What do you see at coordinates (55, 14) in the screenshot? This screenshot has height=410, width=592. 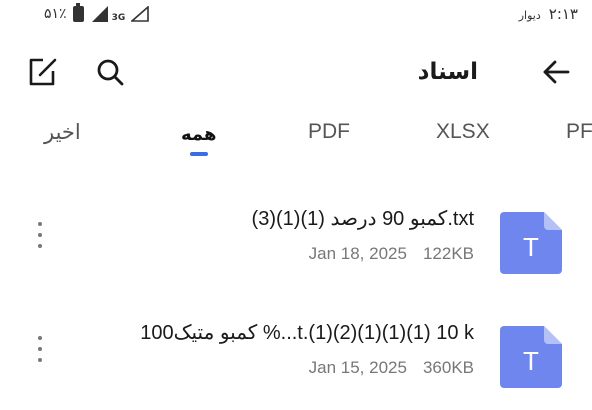 I see `battery-percentage: ۵۱٪` at bounding box center [55, 14].